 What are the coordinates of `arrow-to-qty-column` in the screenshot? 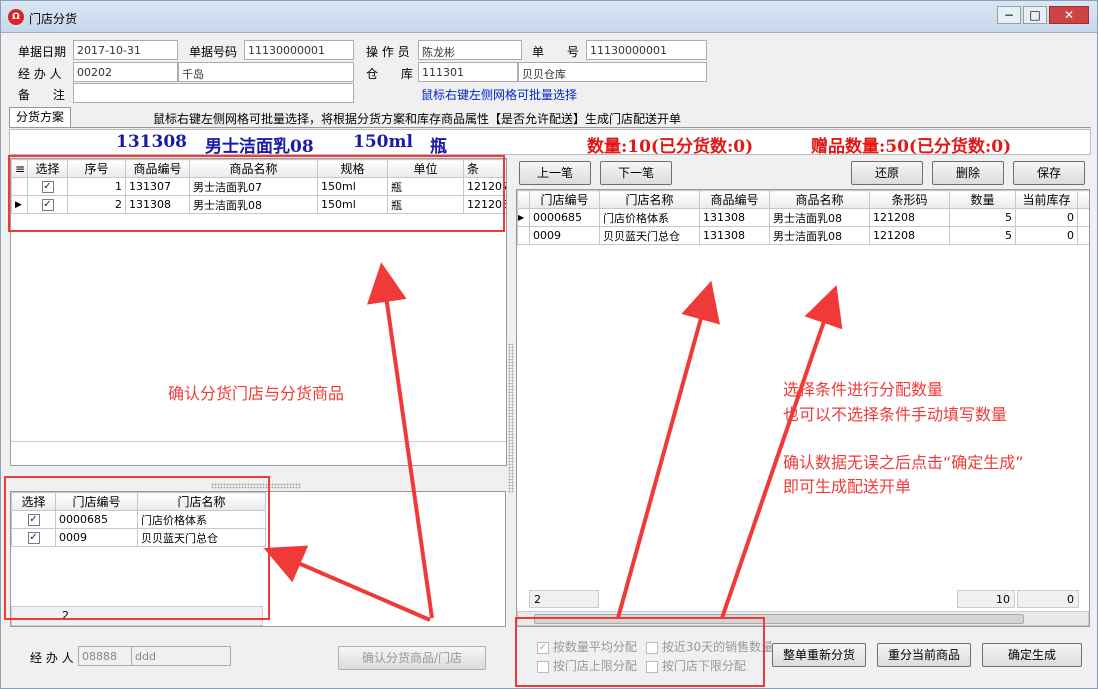 It's located at (781, 452).